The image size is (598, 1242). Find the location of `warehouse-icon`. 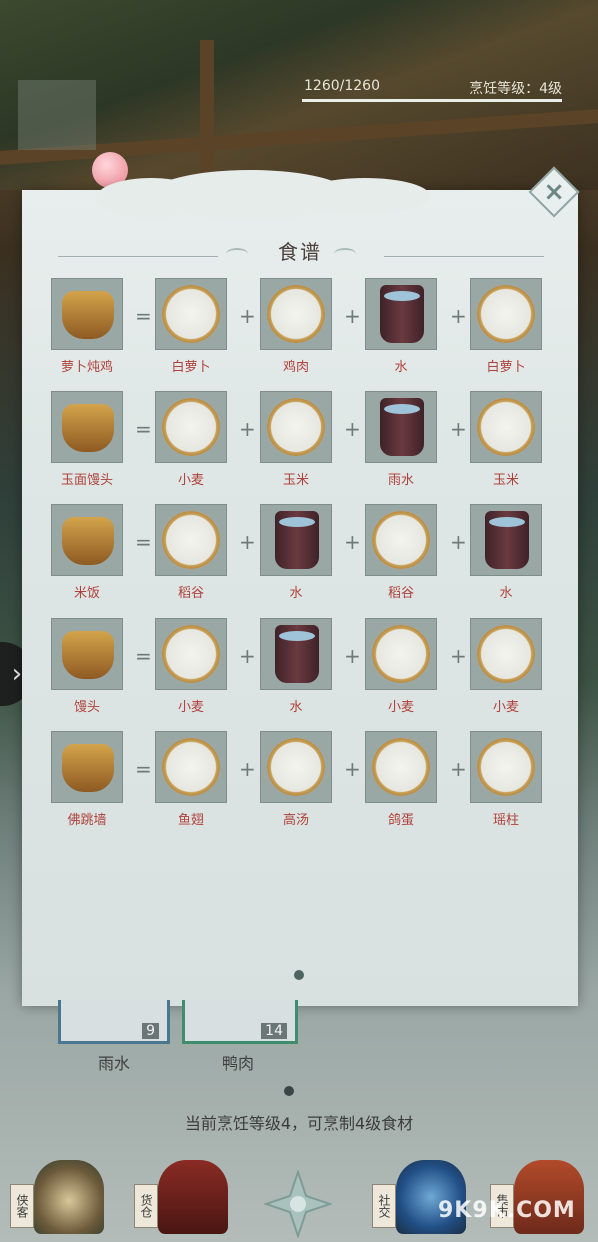

warehouse-icon is located at coordinates (193, 1197).